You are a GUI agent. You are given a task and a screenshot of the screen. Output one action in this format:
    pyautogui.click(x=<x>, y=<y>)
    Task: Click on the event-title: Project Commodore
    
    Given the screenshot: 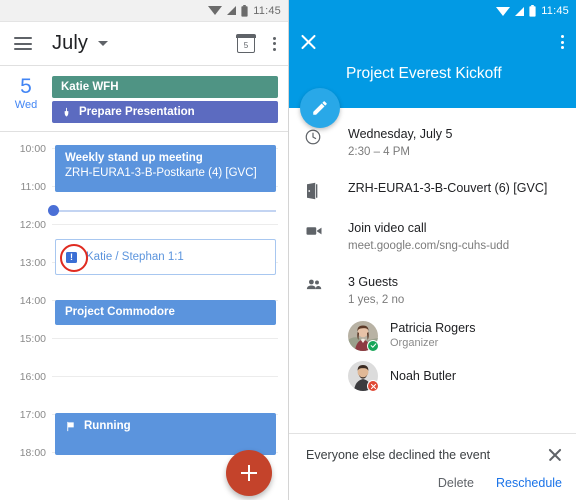 What is the action you would take?
    pyautogui.click(x=120, y=312)
    